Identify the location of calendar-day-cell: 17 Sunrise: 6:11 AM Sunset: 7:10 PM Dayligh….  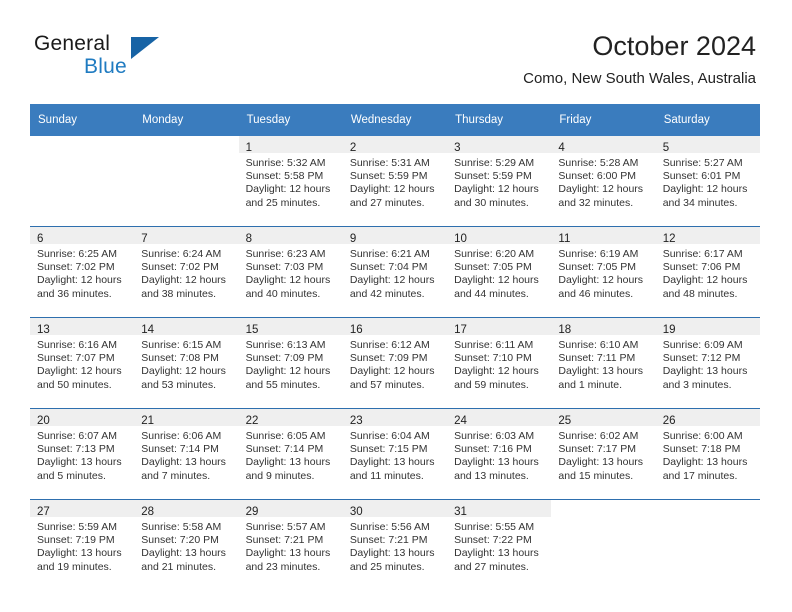
(499, 363).